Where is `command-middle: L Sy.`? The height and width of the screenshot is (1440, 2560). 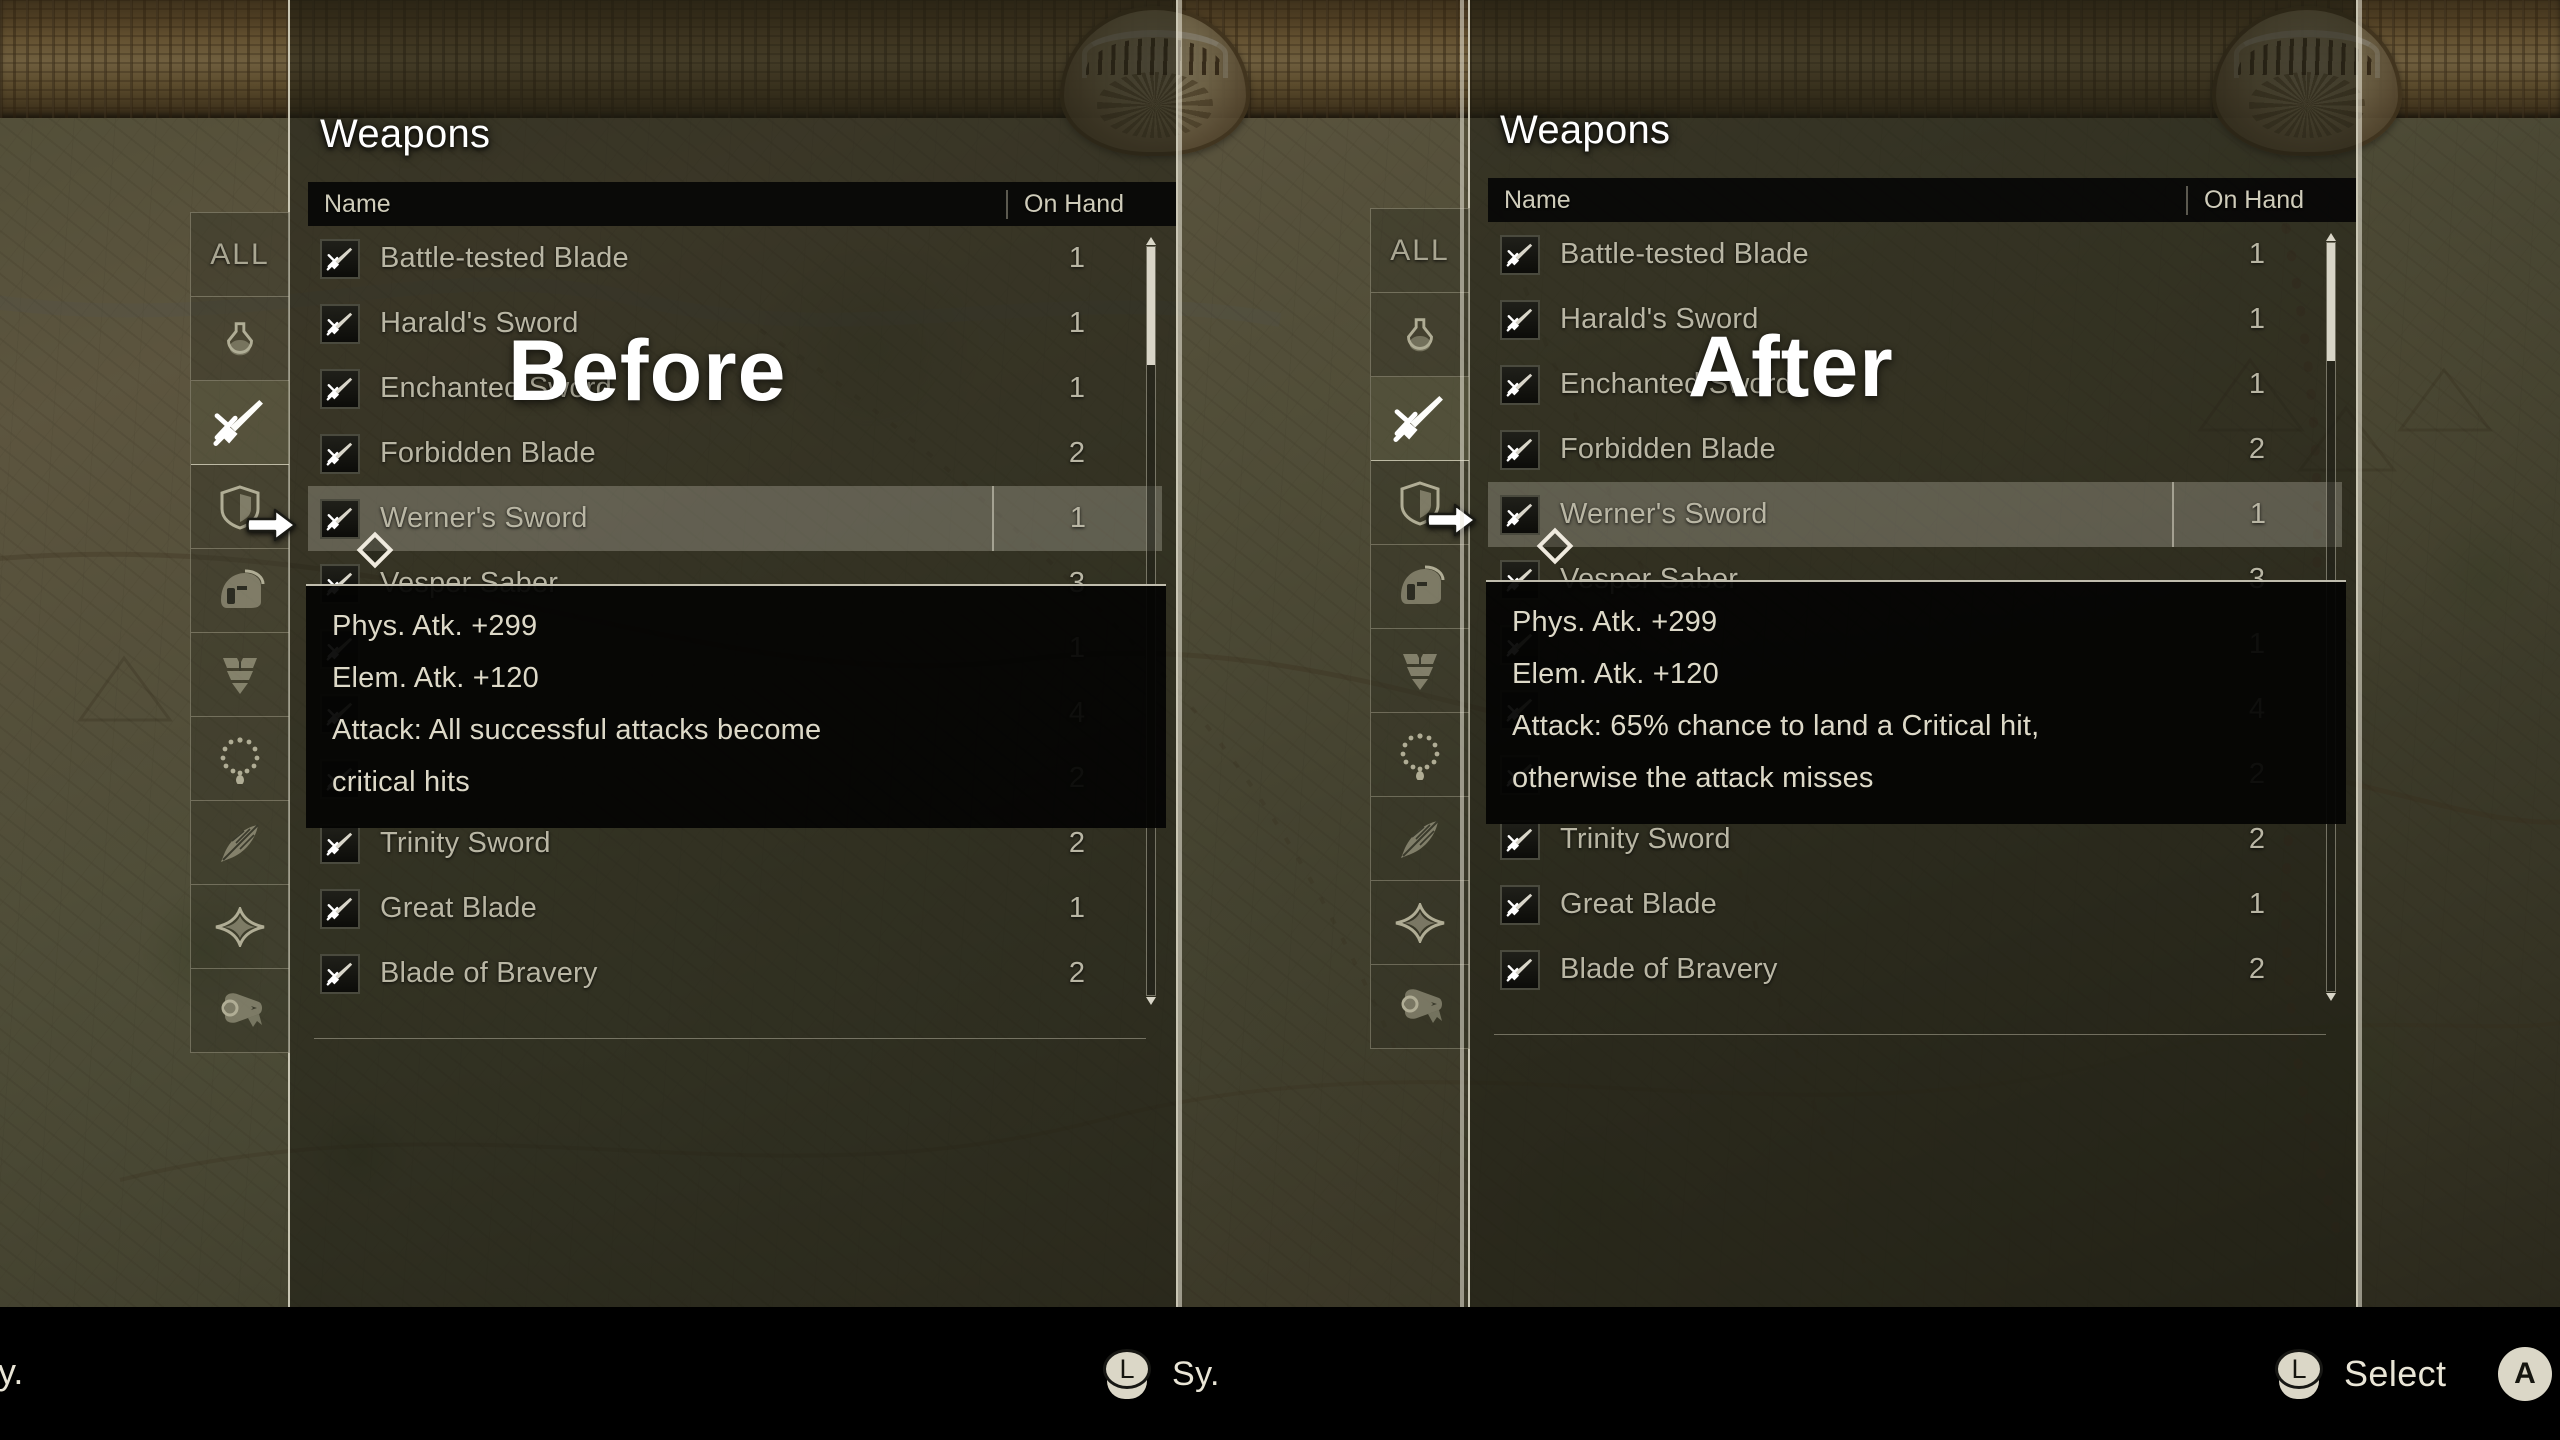
command-middle: L Sy. is located at coordinates (1160, 1374).